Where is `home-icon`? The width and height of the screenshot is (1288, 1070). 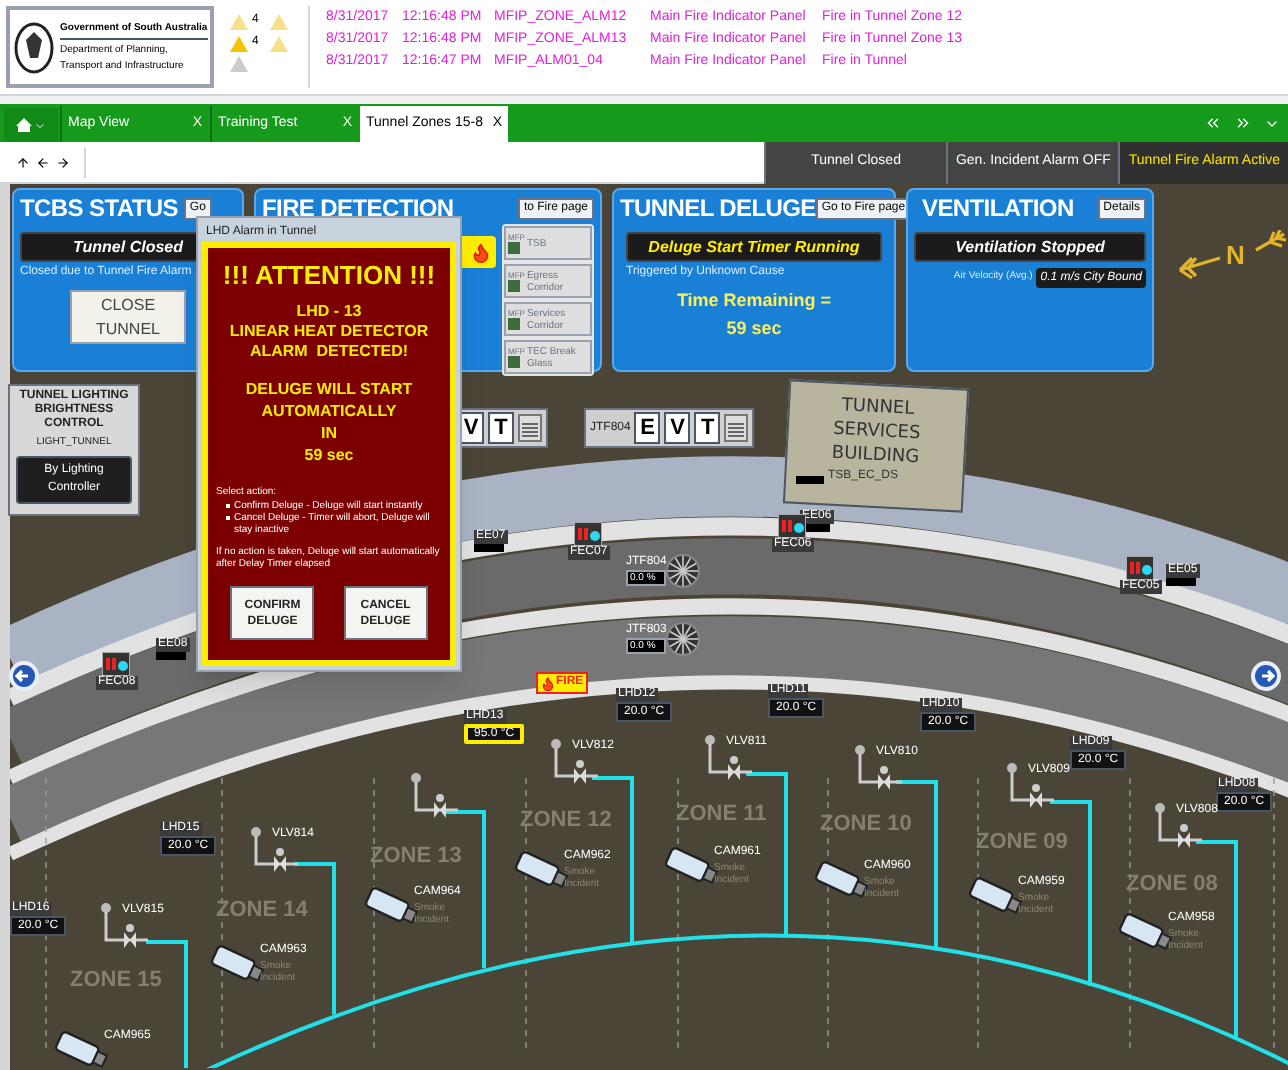 home-icon is located at coordinates (24, 125).